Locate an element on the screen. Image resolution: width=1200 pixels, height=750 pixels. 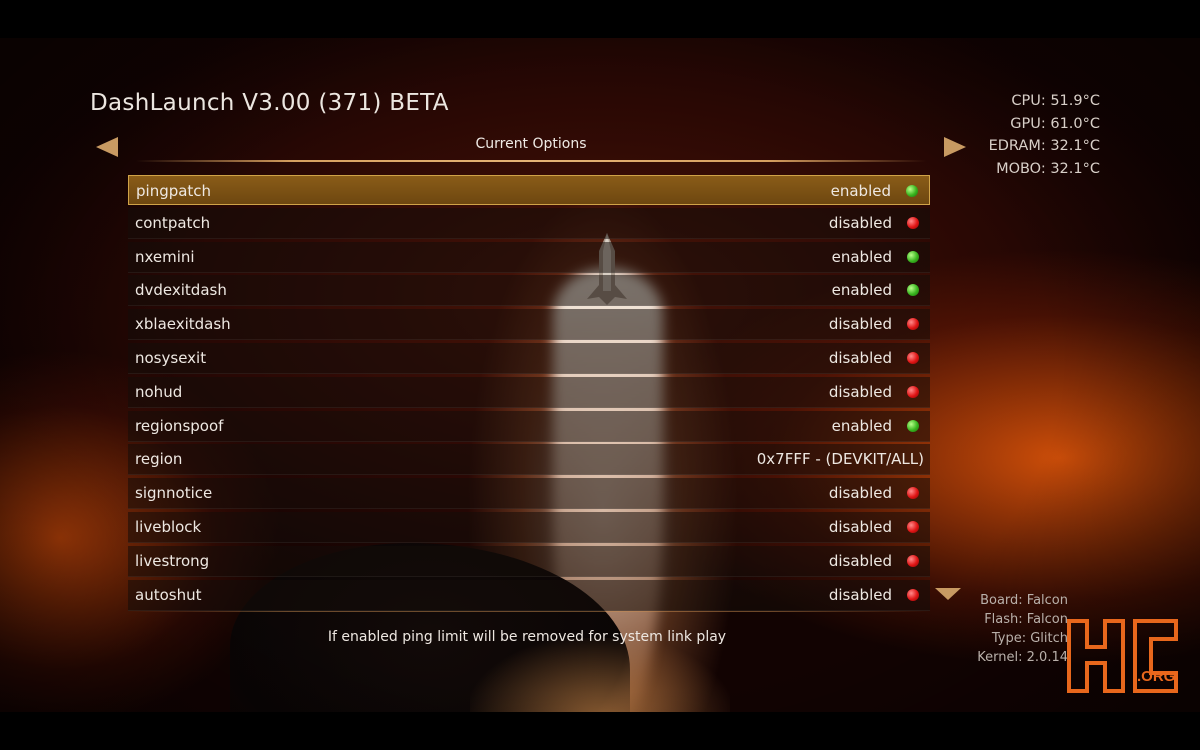
app-title: DashLaunch V3.00 (371) BETA is located at coordinates (269, 103).